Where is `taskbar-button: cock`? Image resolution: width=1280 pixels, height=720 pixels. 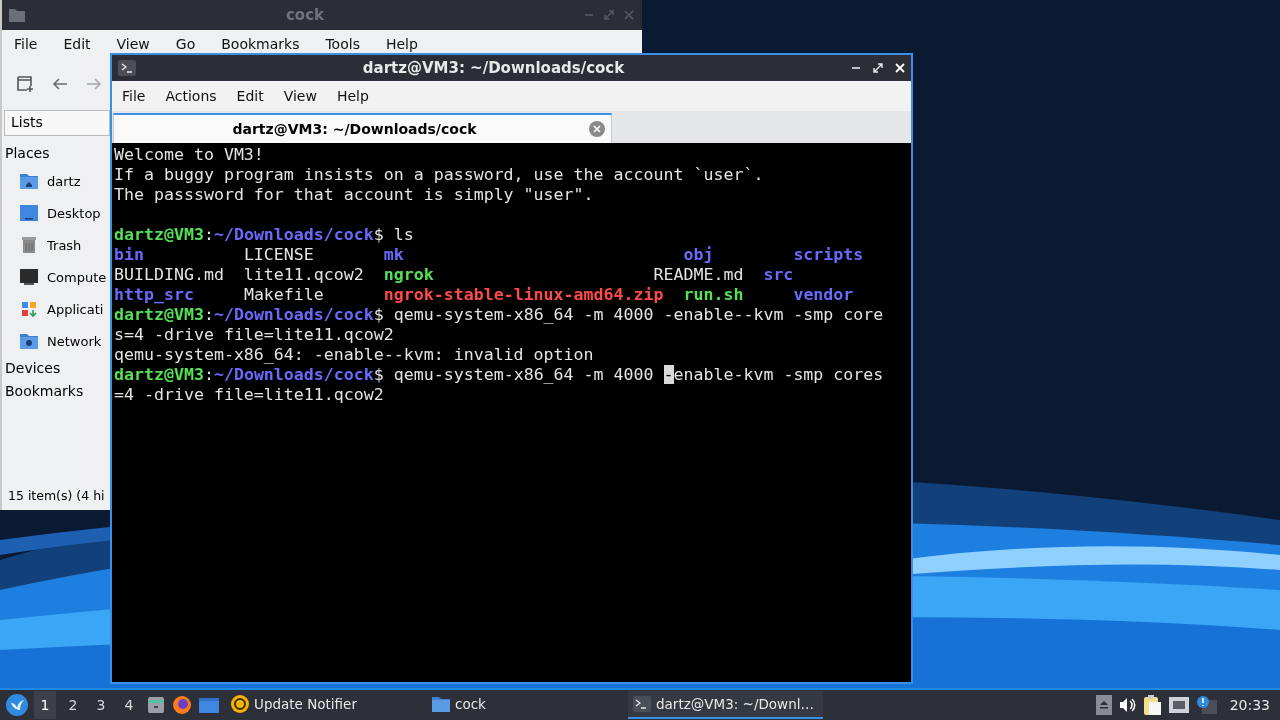
taskbar-button: cock is located at coordinates (524, 705).